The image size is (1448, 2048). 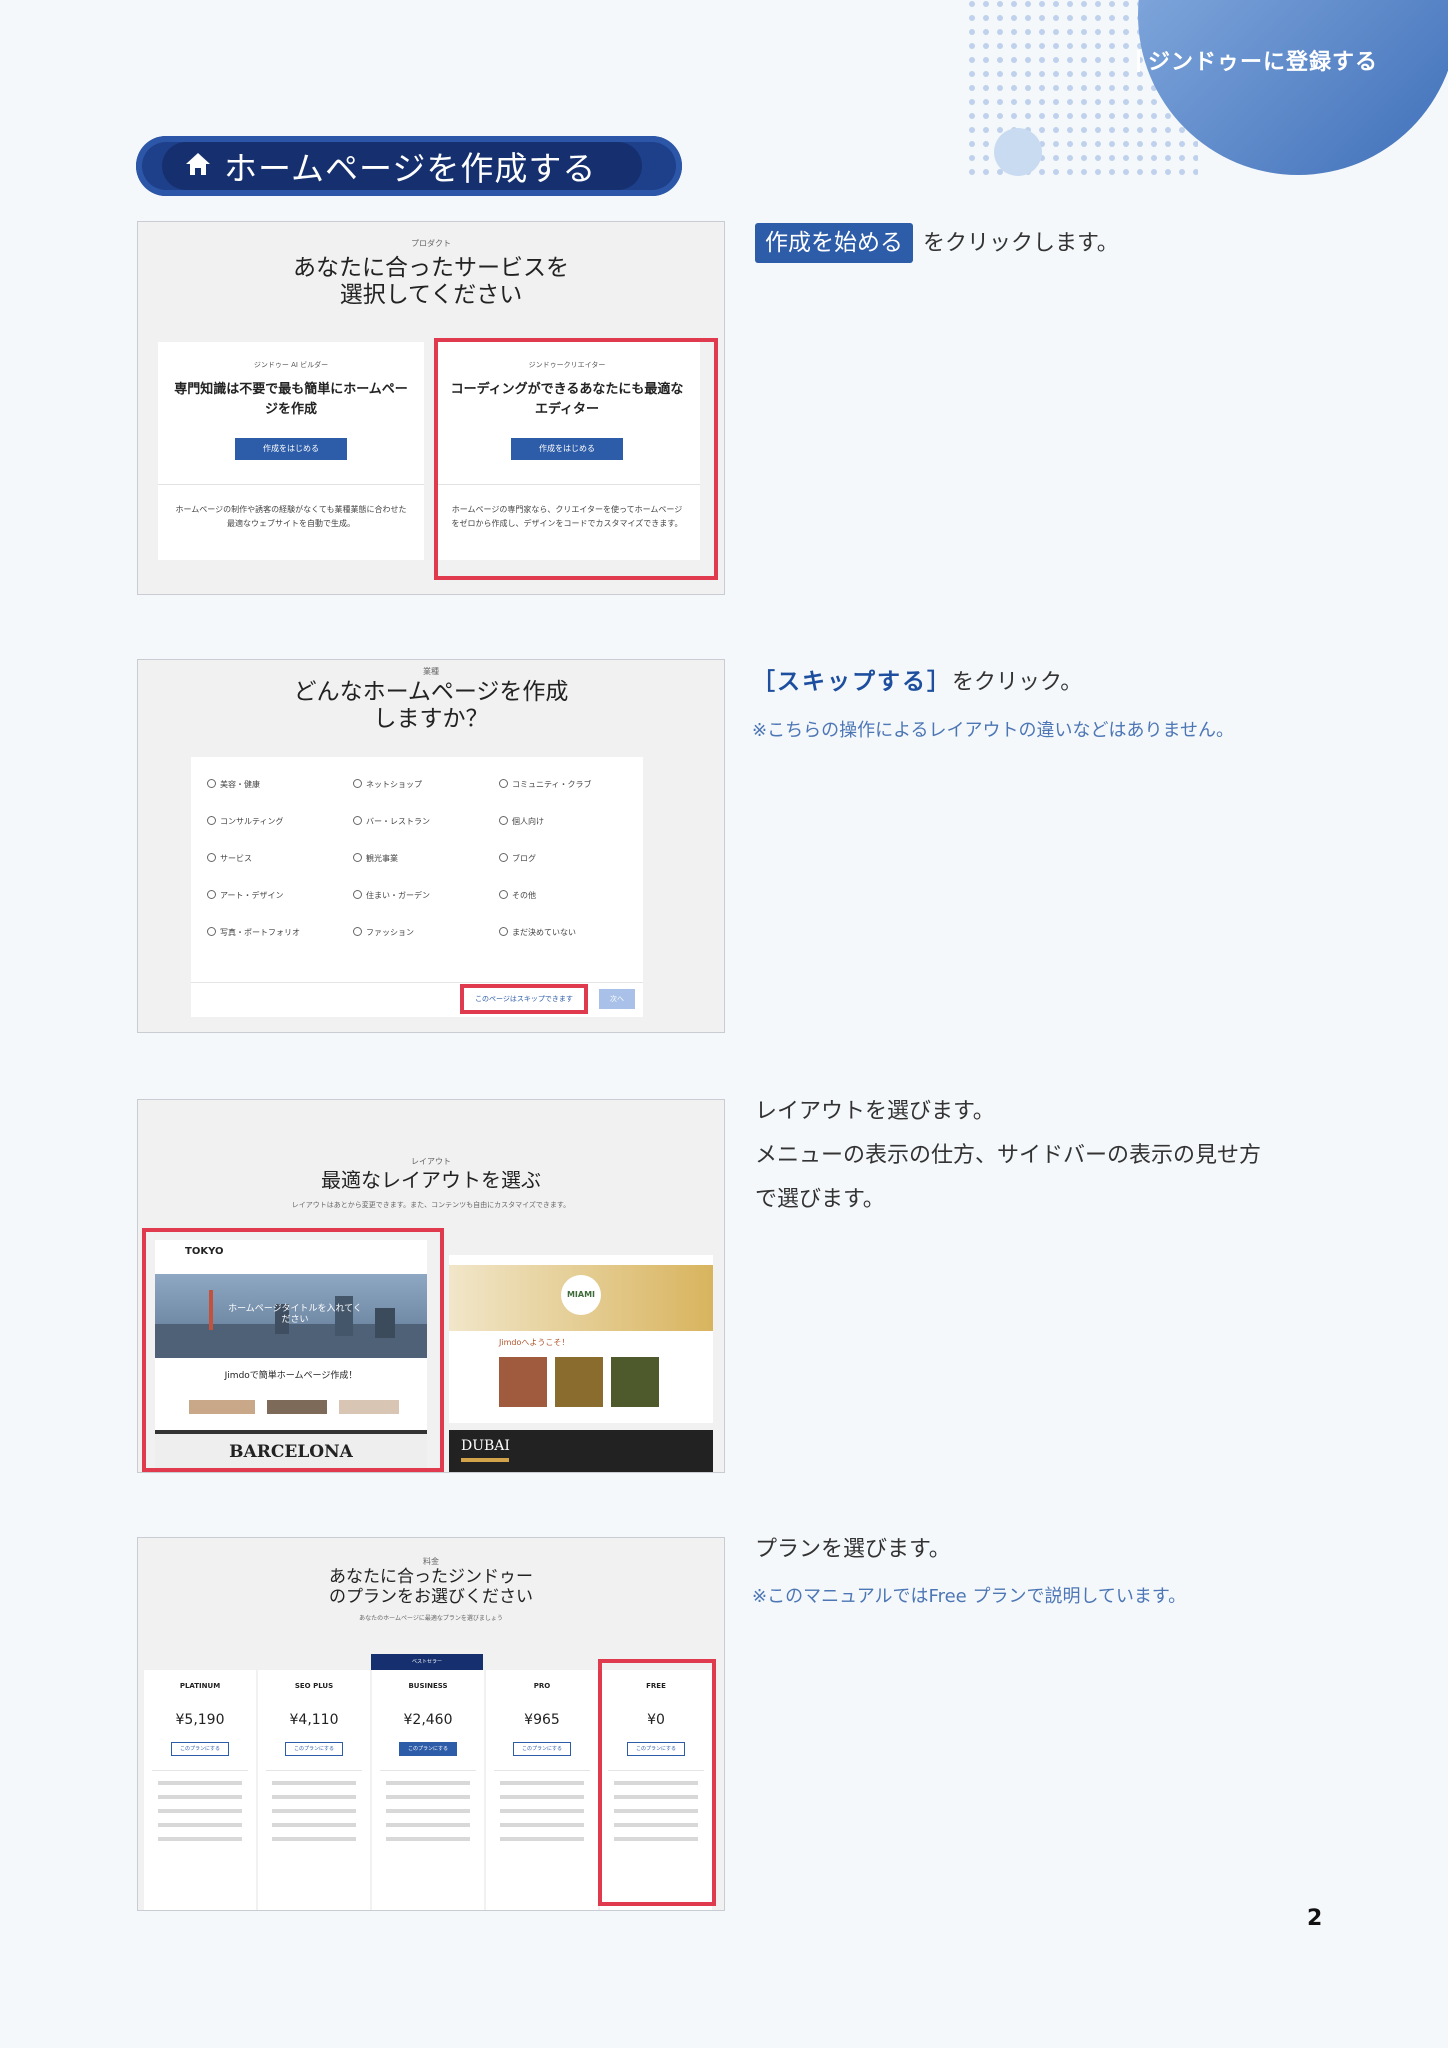 I want to click on section-title-inner: ホームページを作成する, so click(x=402, y=166).